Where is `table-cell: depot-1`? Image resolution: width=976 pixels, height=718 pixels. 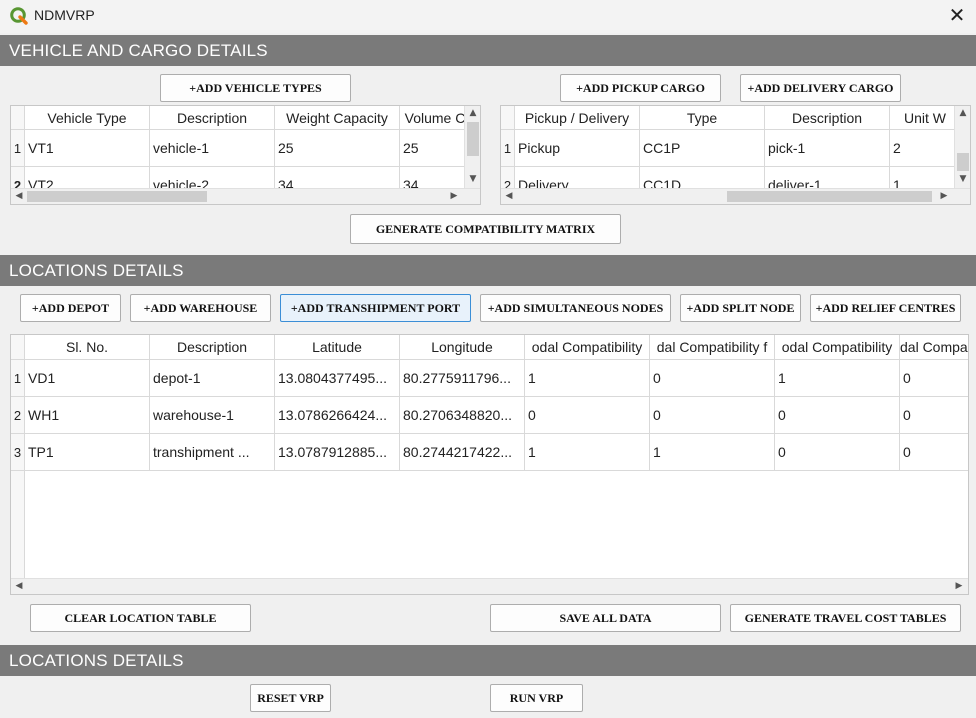 table-cell: depot-1 is located at coordinates (212, 378).